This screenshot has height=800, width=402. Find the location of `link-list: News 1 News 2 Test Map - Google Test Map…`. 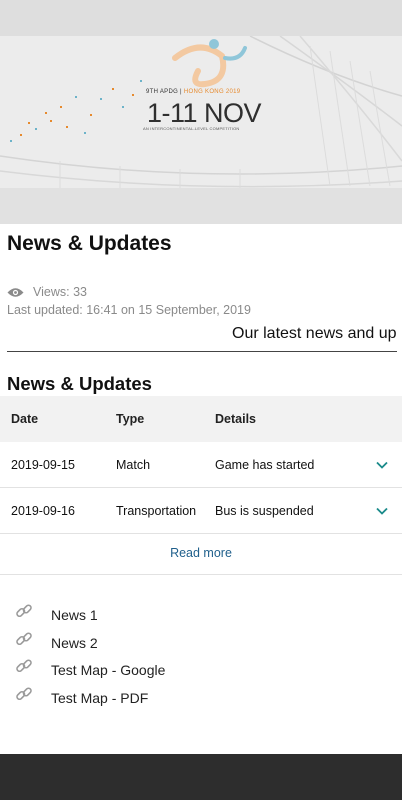

link-list: News 1 News 2 Test Map - Google Test Map… is located at coordinates (201, 659).